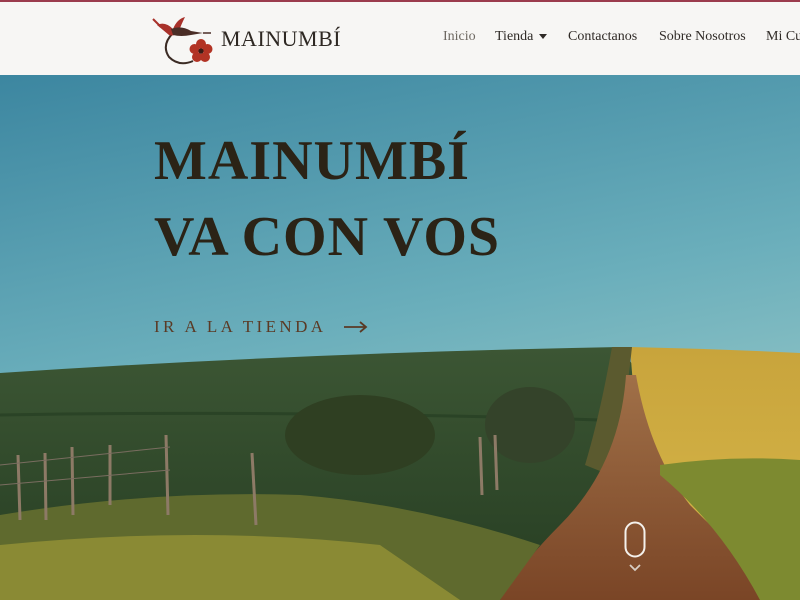  I want to click on brand-name: MAINUMBÍ, so click(281, 39).